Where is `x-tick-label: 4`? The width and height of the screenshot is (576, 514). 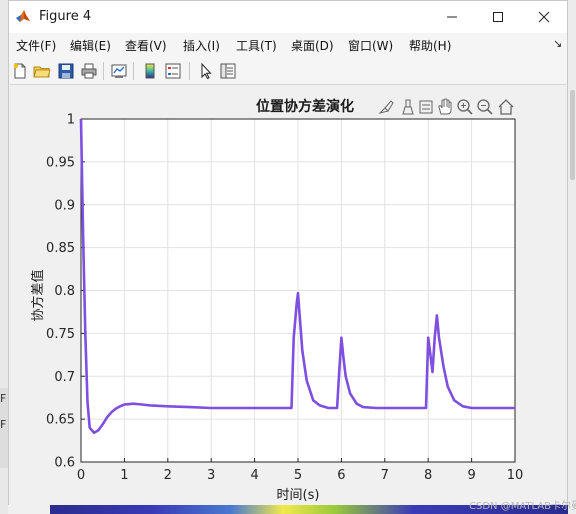 x-tick-label: 4 is located at coordinates (254, 475).